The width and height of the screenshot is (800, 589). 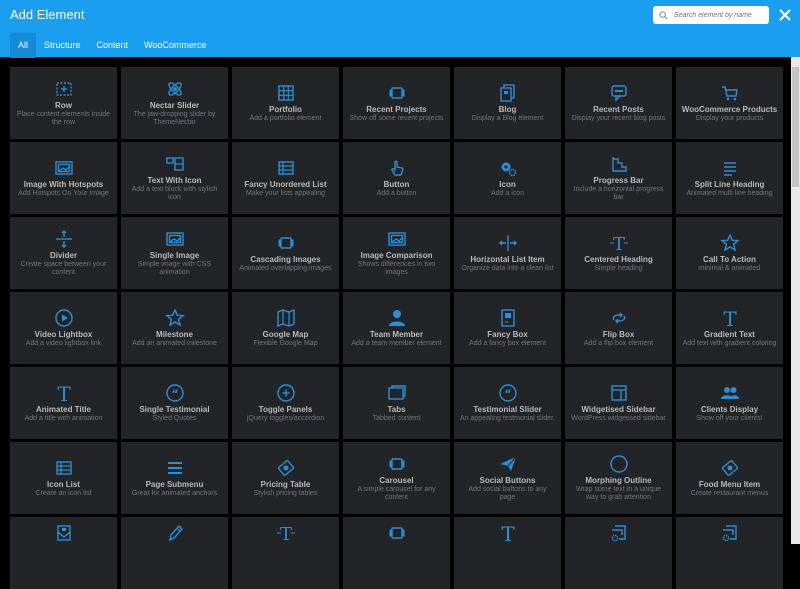 What do you see at coordinates (507, 553) in the screenshot?
I see `element-card-partial-46: T` at bounding box center [507, 553].